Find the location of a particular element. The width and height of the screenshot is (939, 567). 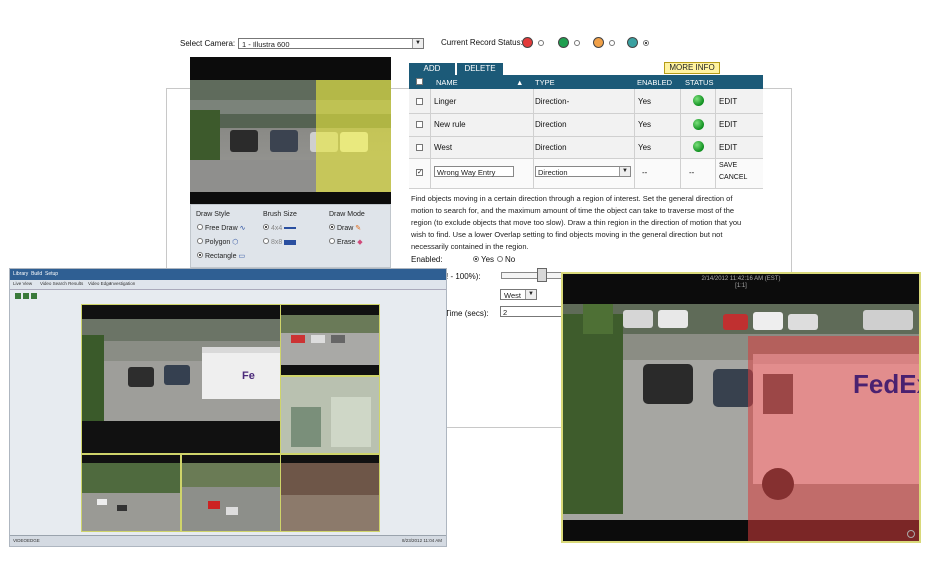

delete-rule-button: DELETE is located at coordinates (480, 69).